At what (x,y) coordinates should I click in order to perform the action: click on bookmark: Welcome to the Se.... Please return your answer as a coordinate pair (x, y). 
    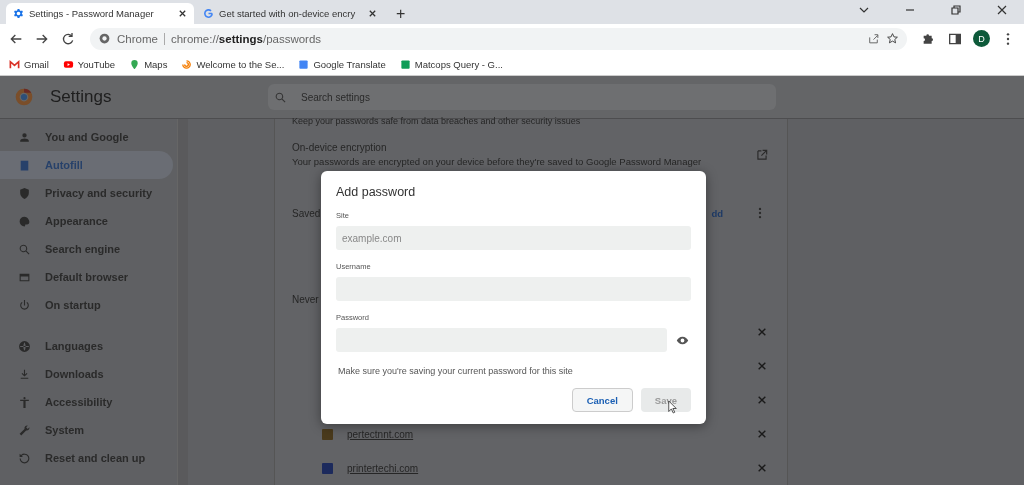
    Looking at the image, I should click on (233, 64).